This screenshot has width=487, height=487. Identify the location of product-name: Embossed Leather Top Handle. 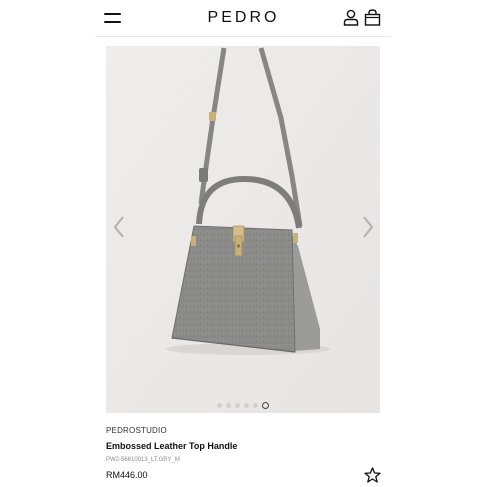
(172, 446).